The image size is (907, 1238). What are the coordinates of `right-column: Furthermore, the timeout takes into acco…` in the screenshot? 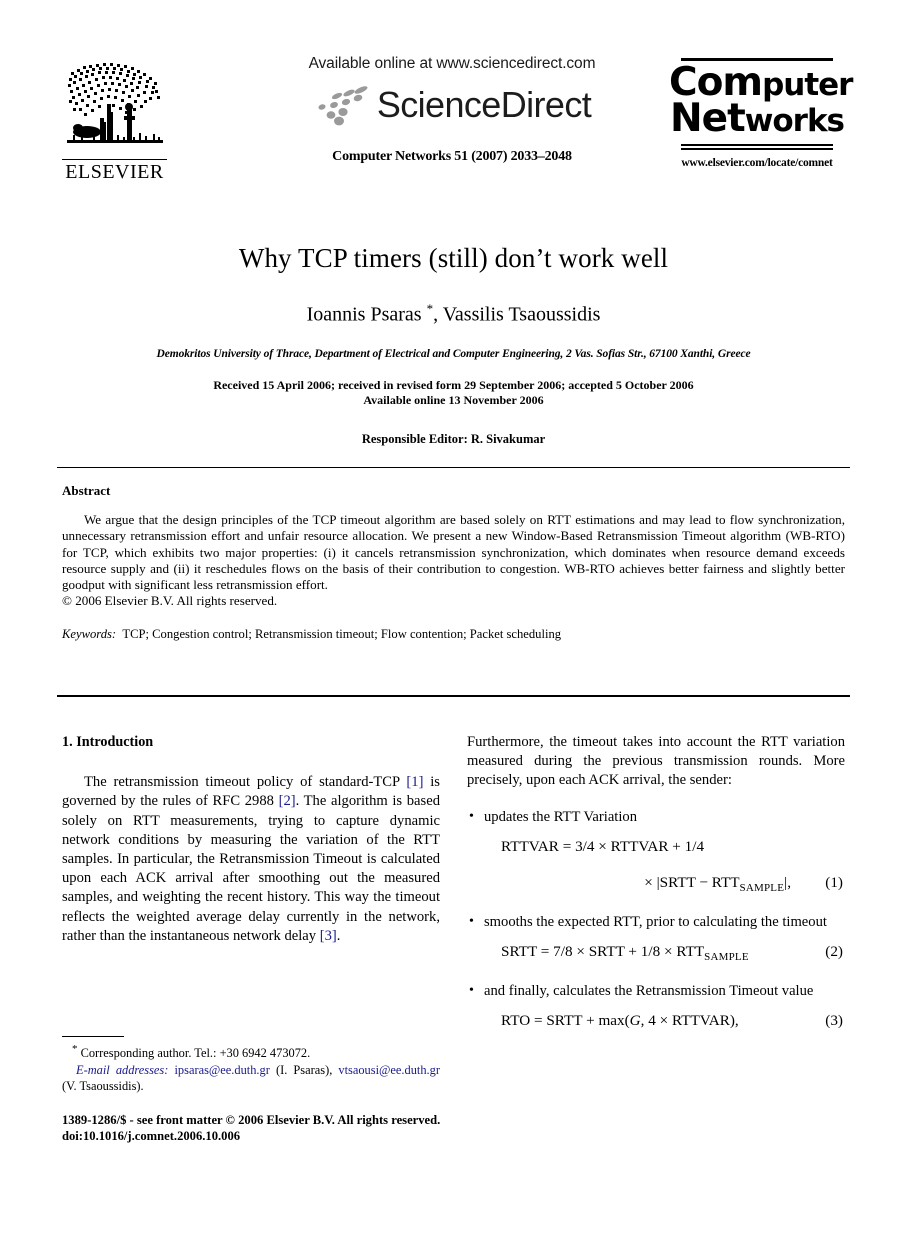 It's located at (656, 889).